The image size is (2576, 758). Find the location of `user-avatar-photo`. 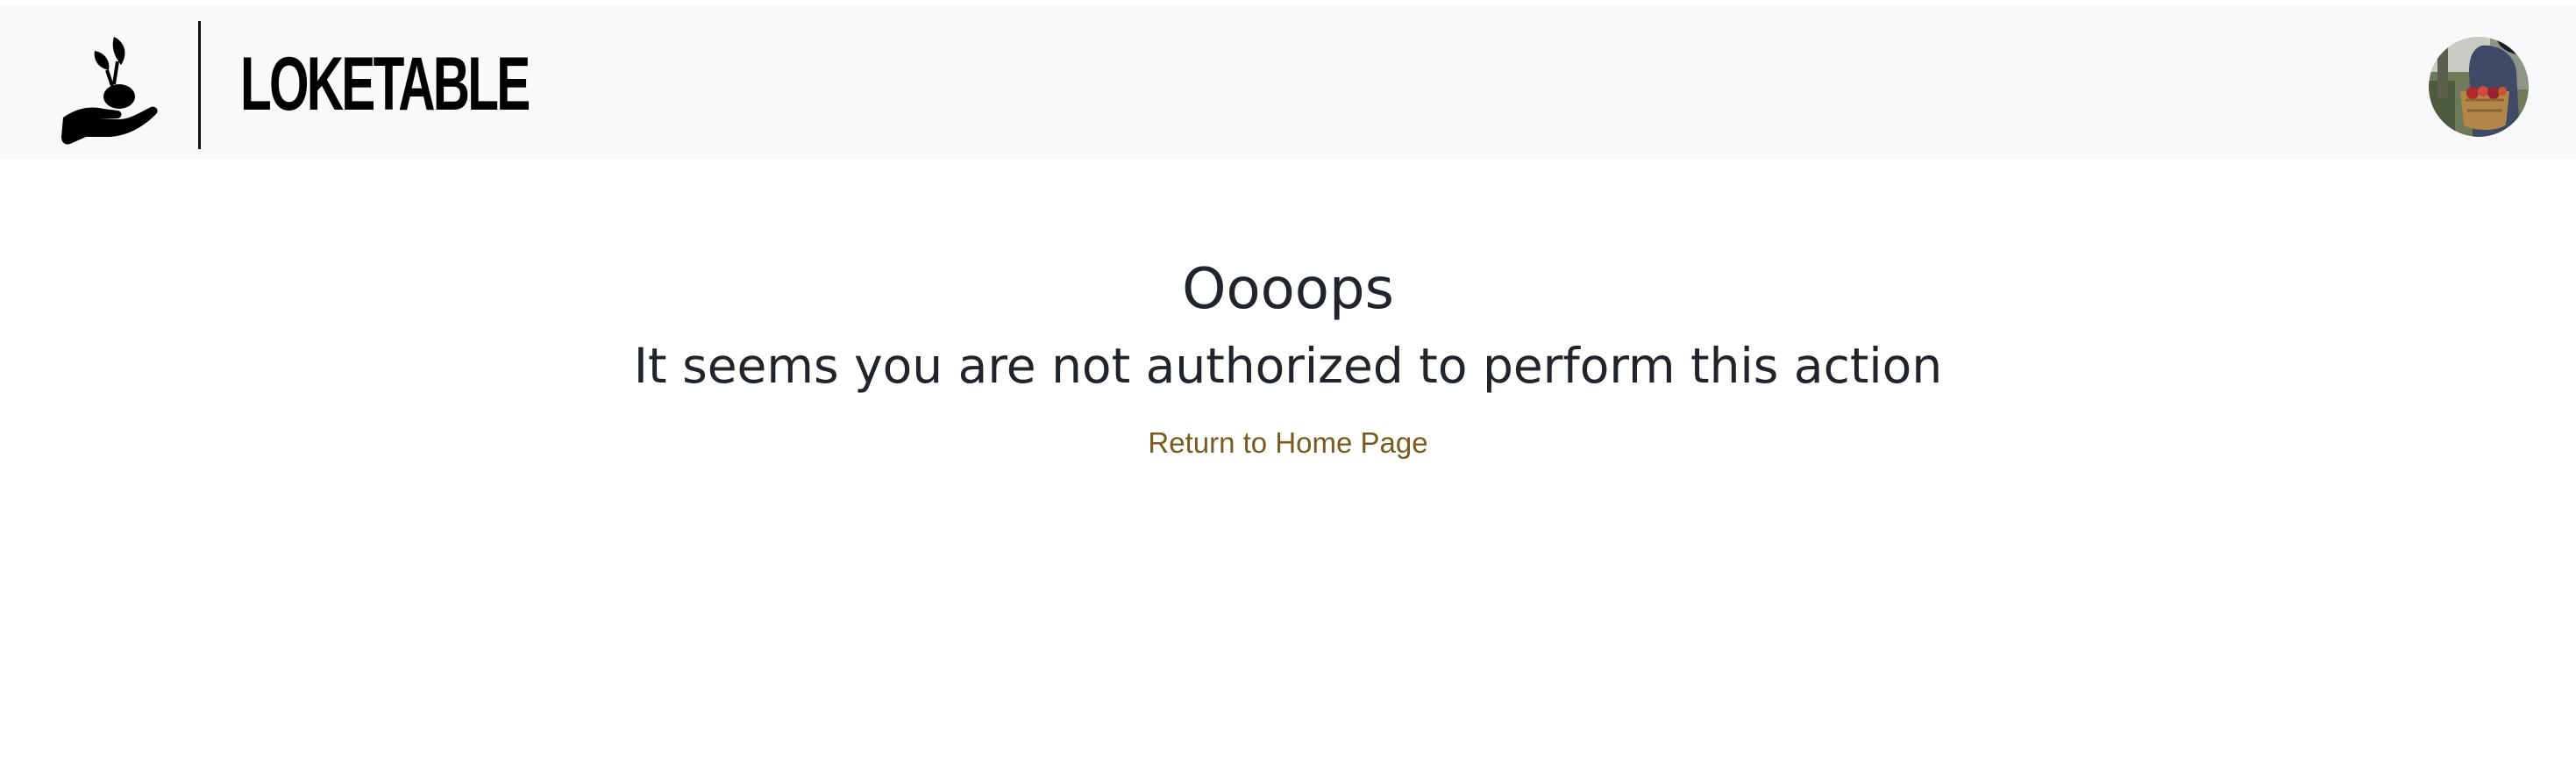

user-avatar-photo is located at coordinates (2479, 87).